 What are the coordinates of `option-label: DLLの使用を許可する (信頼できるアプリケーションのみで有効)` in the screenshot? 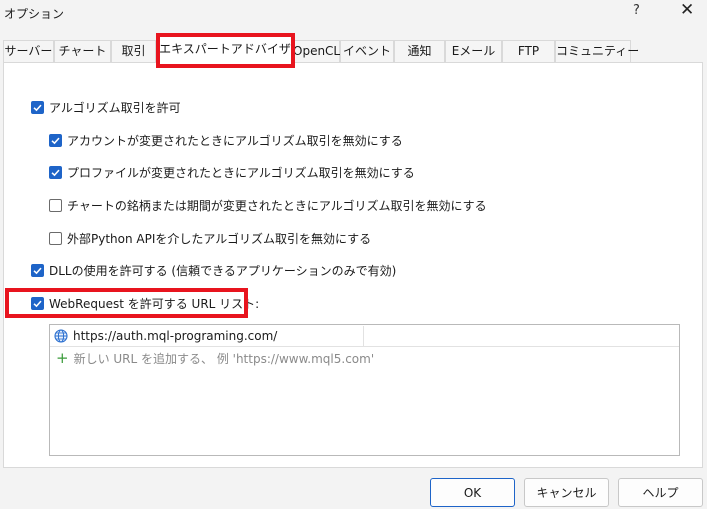 It's located at (223, 270).